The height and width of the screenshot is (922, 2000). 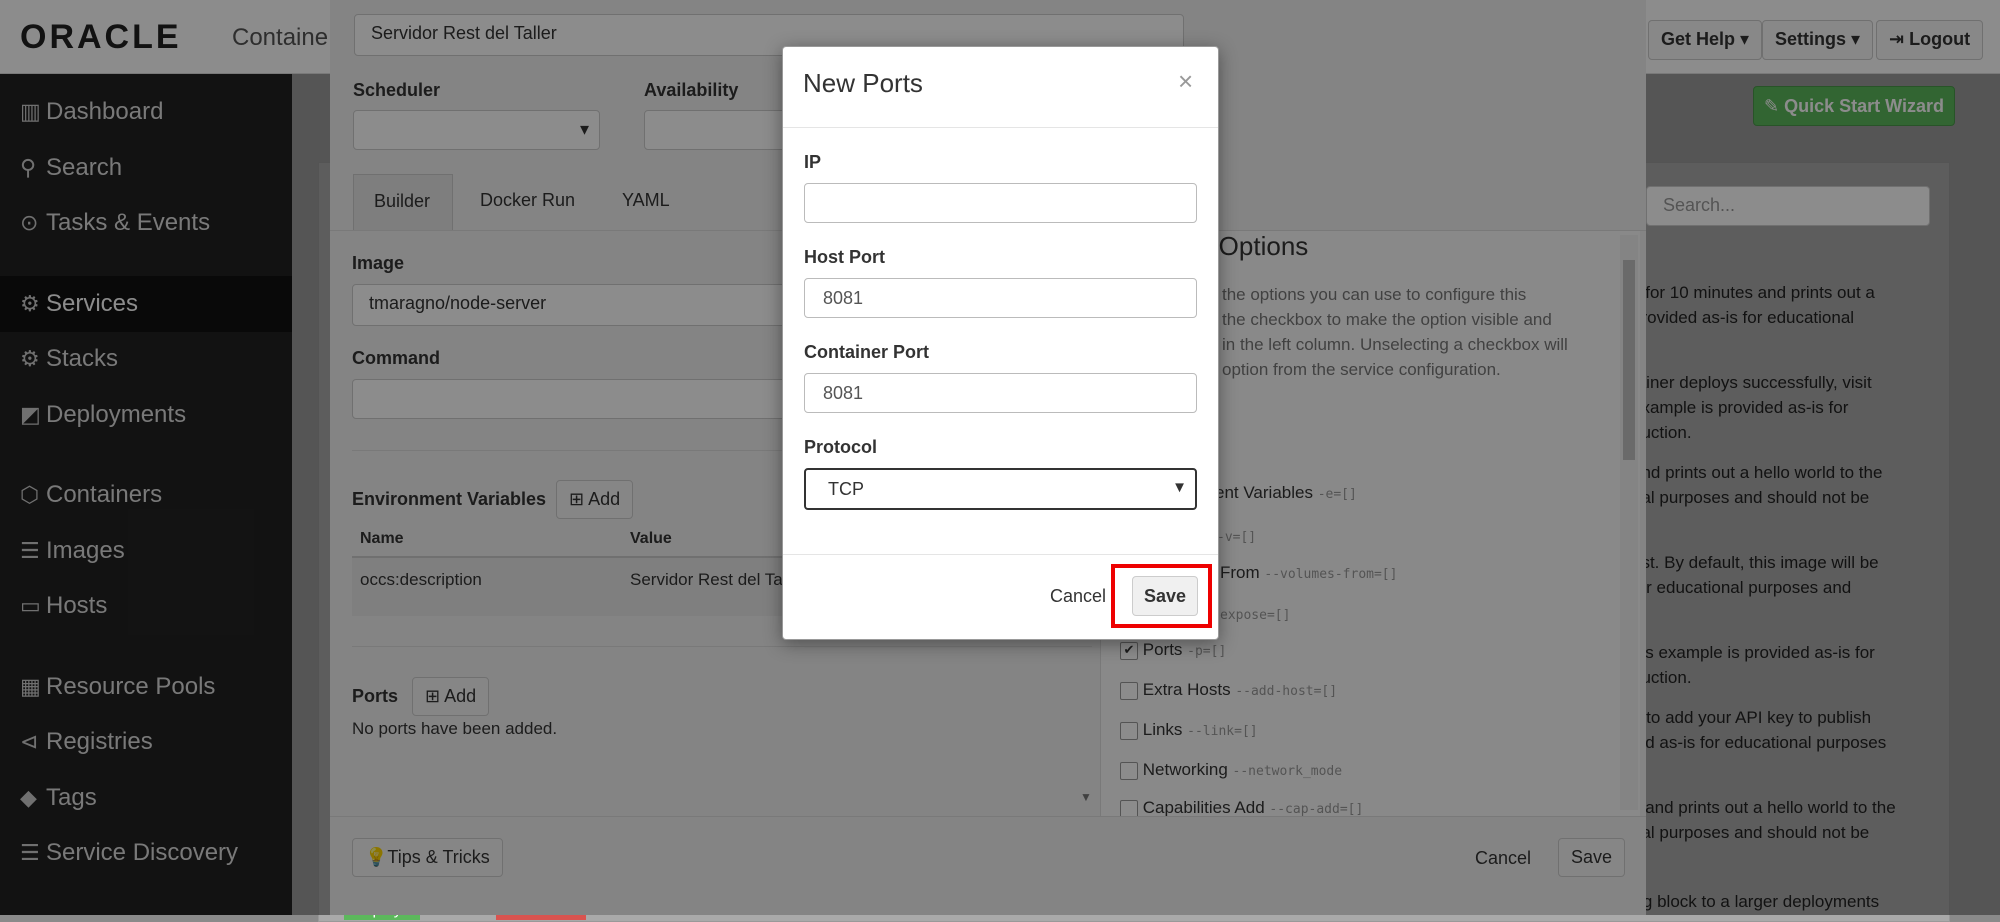 What do you see at coordinates (863, 83) in the screenshot?
I see `modal-title: New Ports` at bounding box center [863, 83].